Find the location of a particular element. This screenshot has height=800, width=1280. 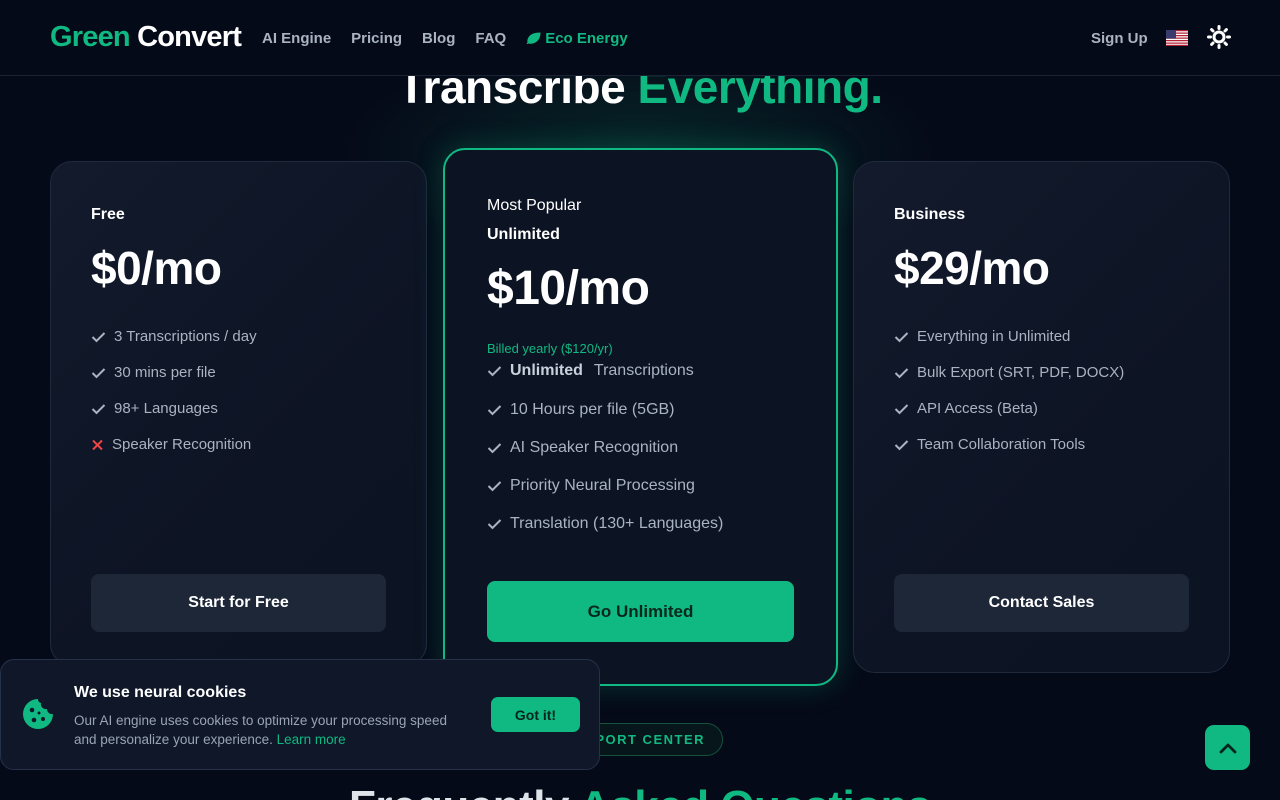

plan-name: Business is located at coordinates (930, 214).